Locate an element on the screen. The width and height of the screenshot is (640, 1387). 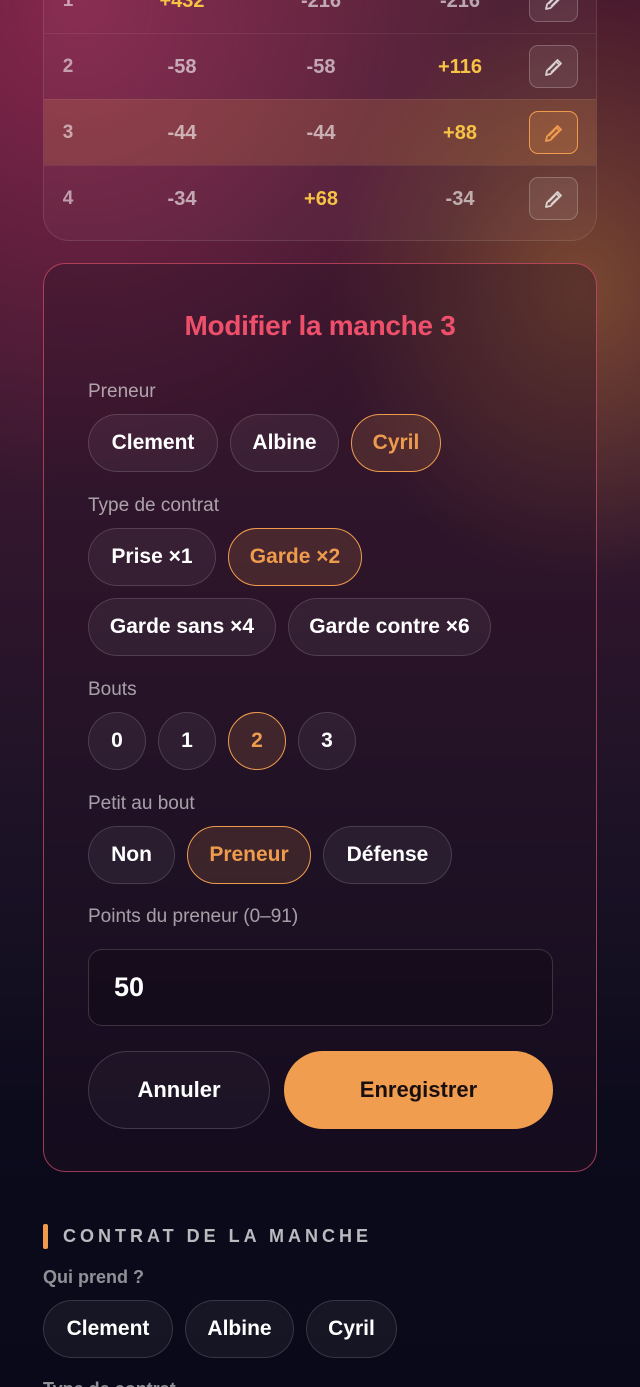
round-number: 3 is located at coordinates (68, 132).